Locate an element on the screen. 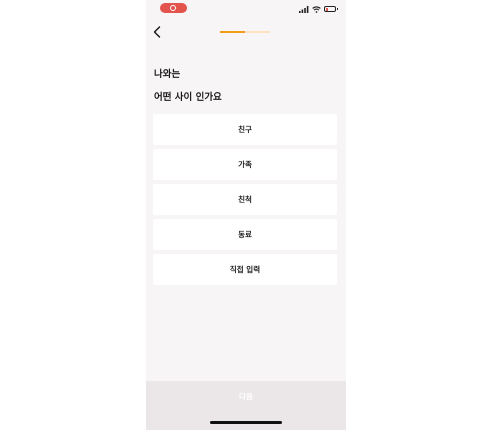 This screenshot has height=436, width=492. record-icon is located at coordinates (173, 8).